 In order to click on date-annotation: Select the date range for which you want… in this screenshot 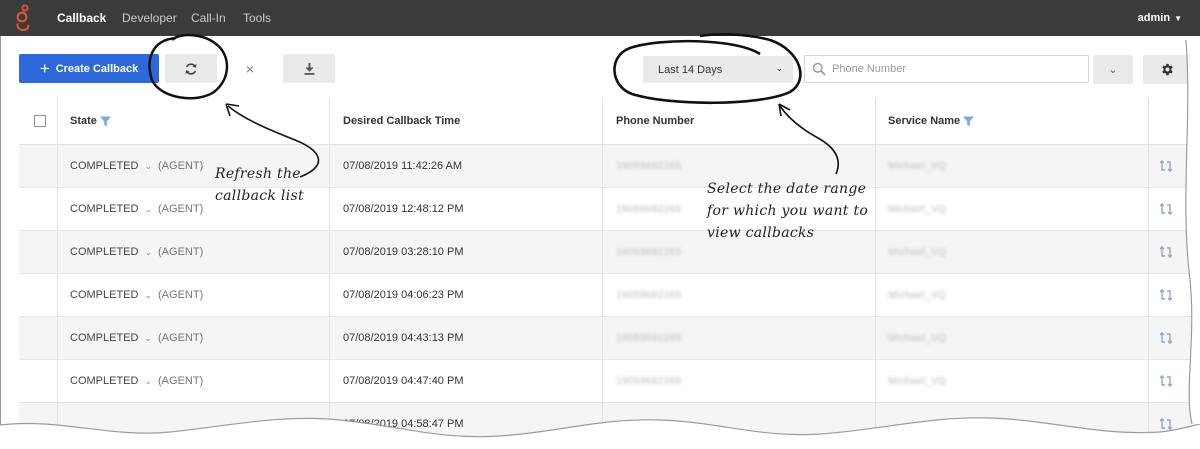, I will do `click(787, 211)`.